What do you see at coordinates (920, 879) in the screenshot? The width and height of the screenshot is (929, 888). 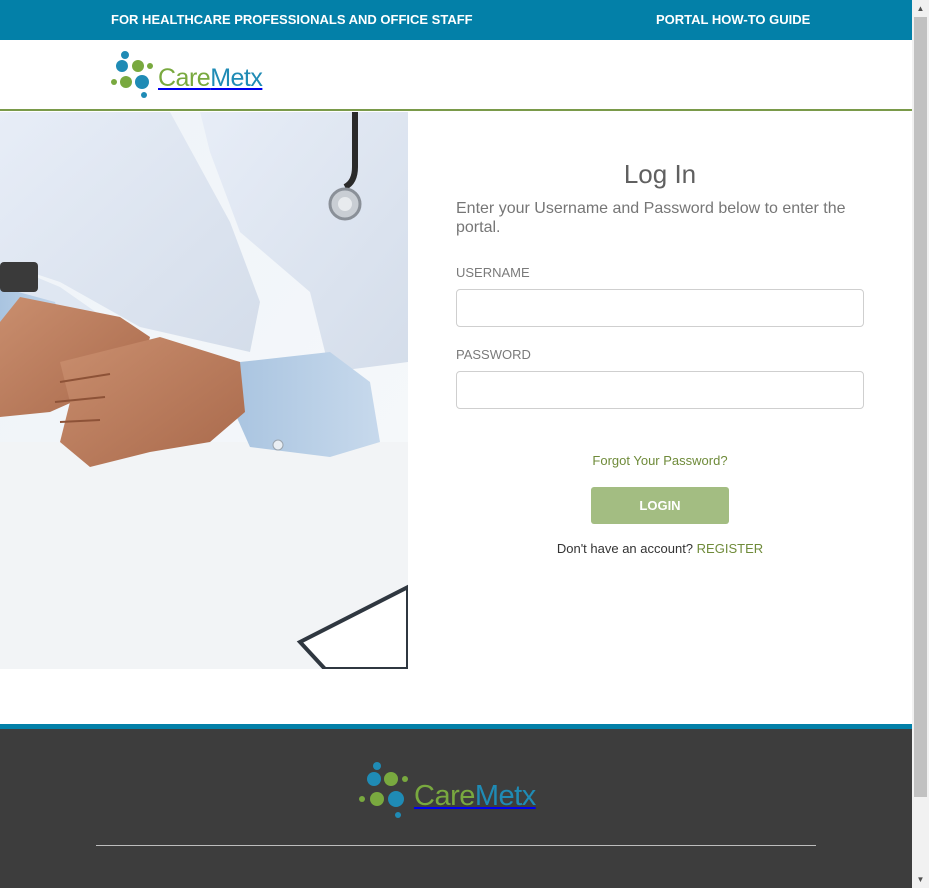 I see `scroll-down-arrow-icon: ▼` at bounding box center [920, 879].